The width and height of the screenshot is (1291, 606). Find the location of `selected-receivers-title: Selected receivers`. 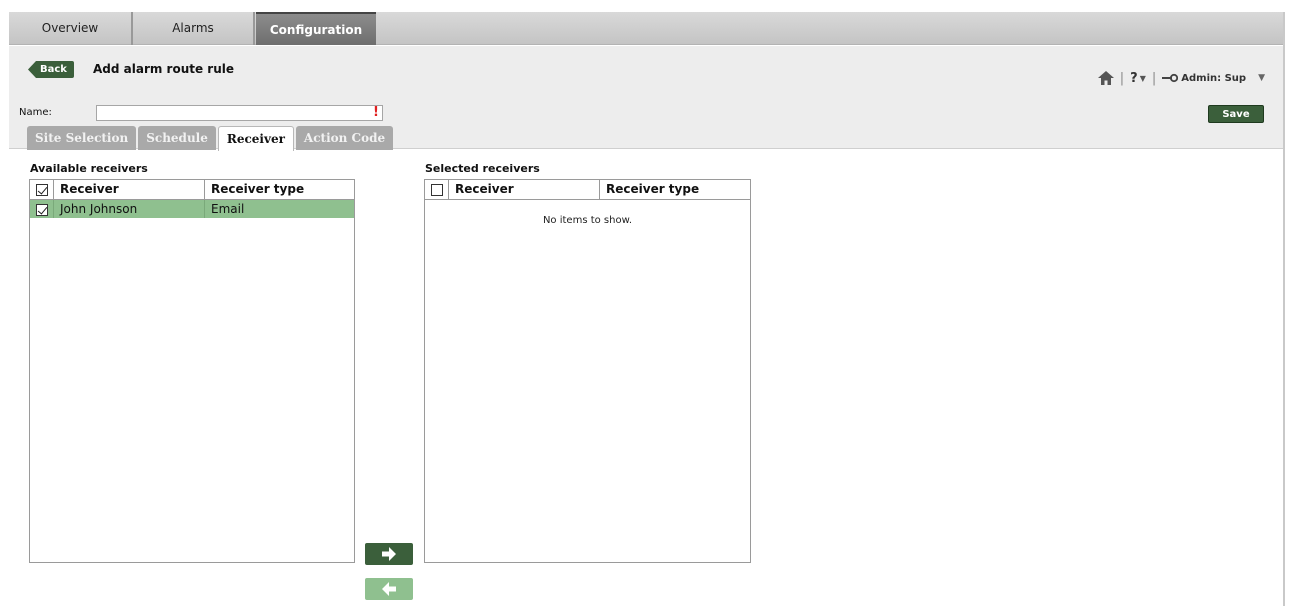

selected-receivers-title: Selected receivers is located at coordinates (482, 168).